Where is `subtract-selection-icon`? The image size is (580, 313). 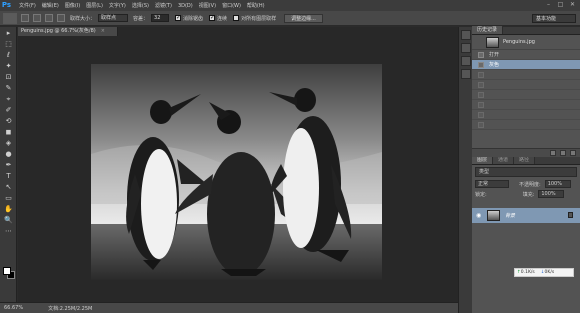
subtract-selection-icon is located at coordinates (49, 18).